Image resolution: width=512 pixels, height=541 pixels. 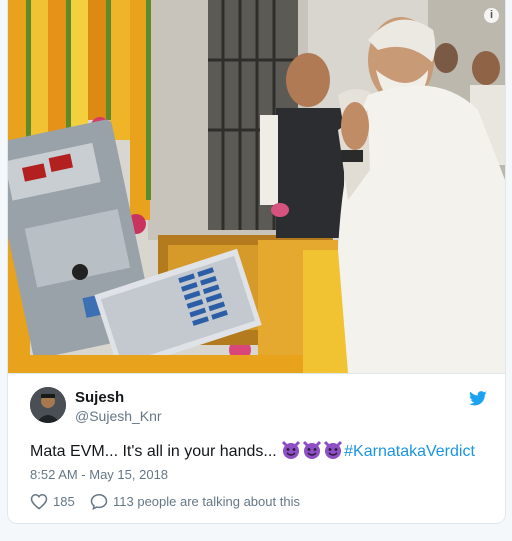 I want to click on user-handle: @Sujesh_Knr, so click(x=118, y=416).